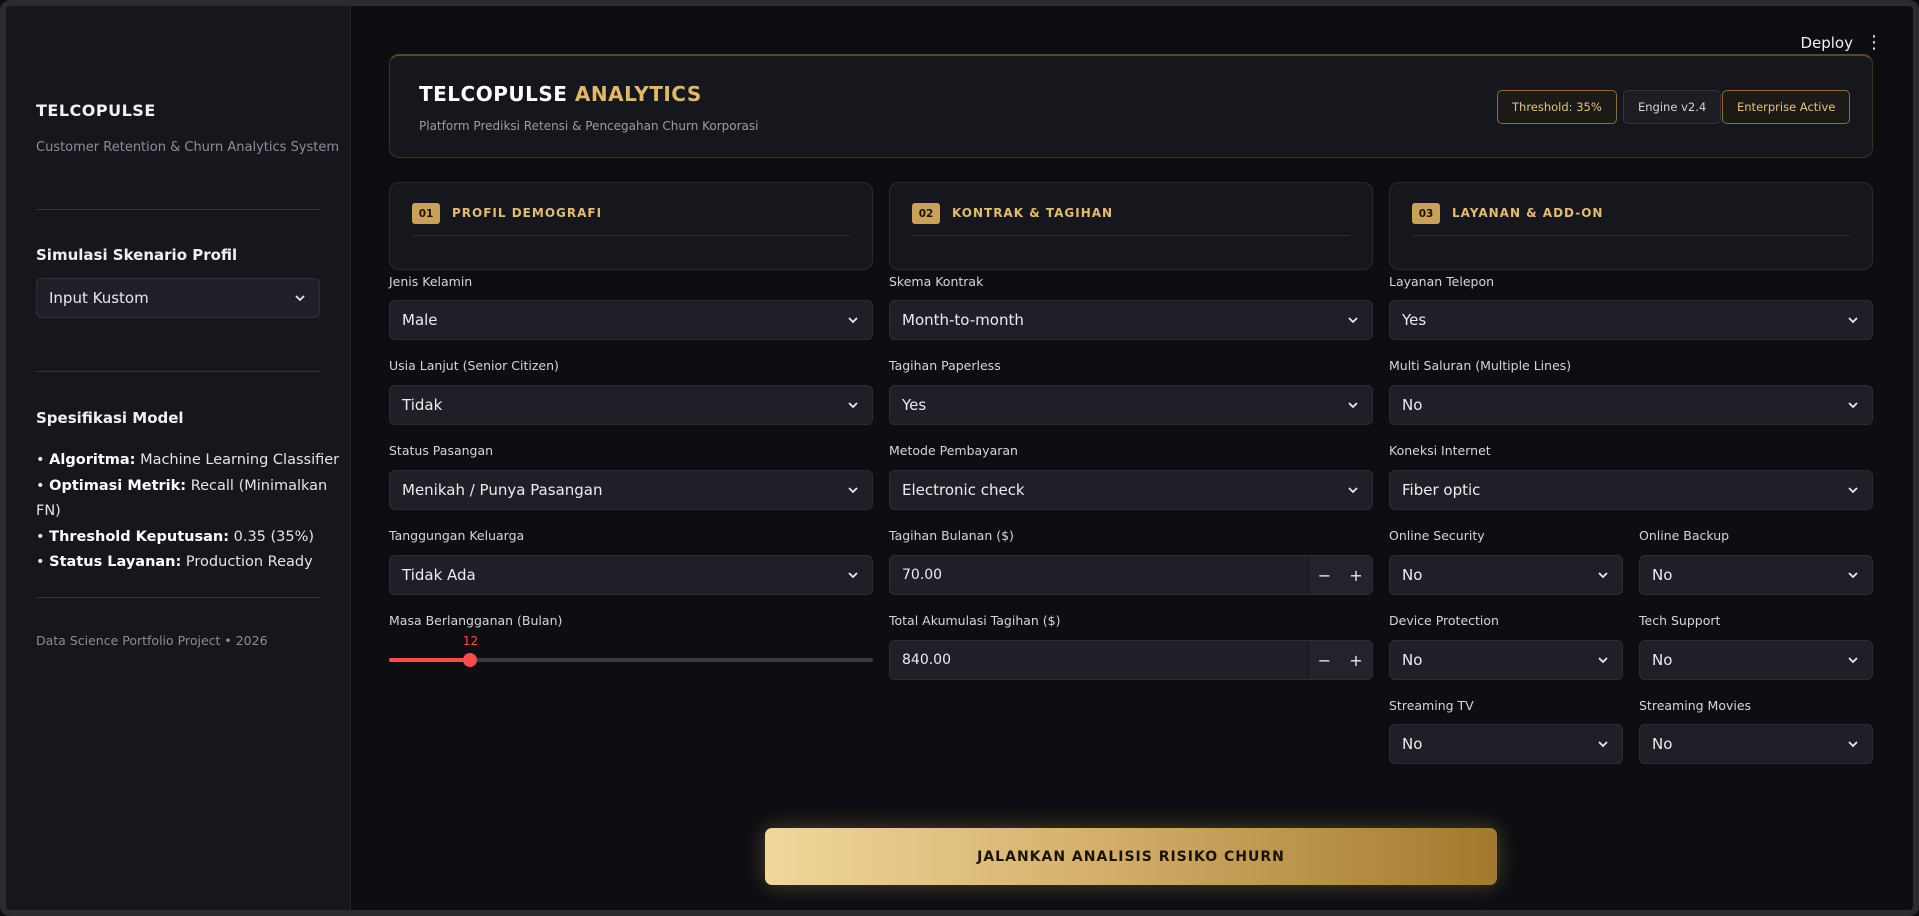  I want to click on spec-item: • Status Layanan: Production Ready, so click(174, 562).